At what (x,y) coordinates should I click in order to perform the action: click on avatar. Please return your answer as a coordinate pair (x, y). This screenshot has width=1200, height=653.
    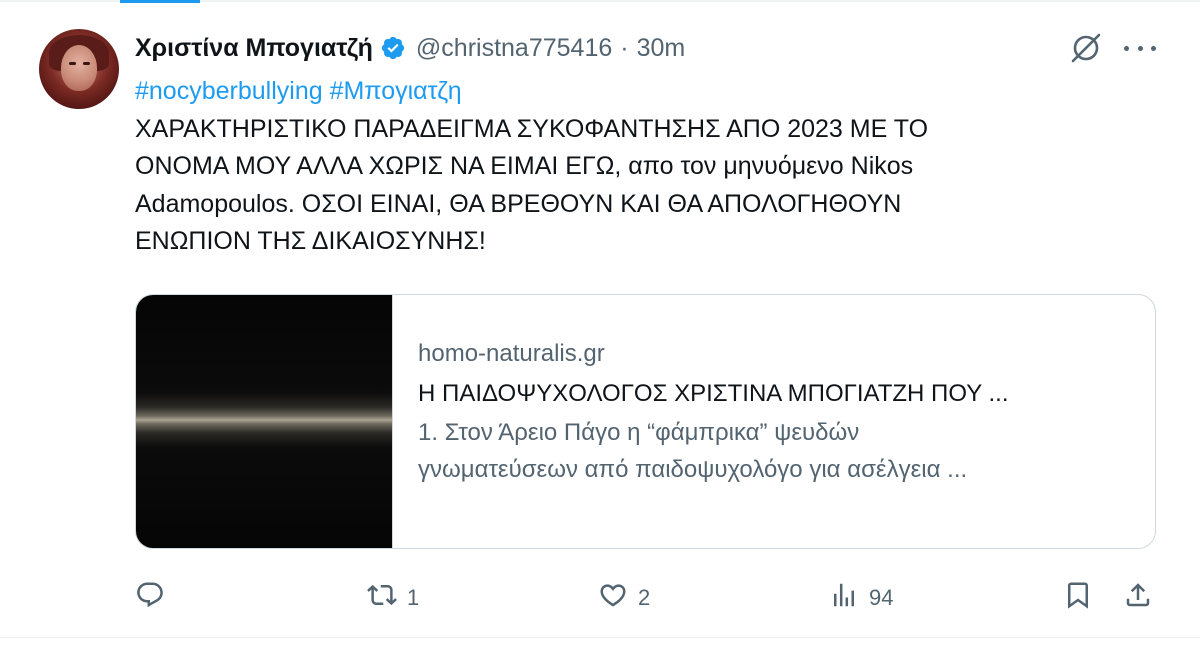
    Looking at the image, I should click on (79, 69).